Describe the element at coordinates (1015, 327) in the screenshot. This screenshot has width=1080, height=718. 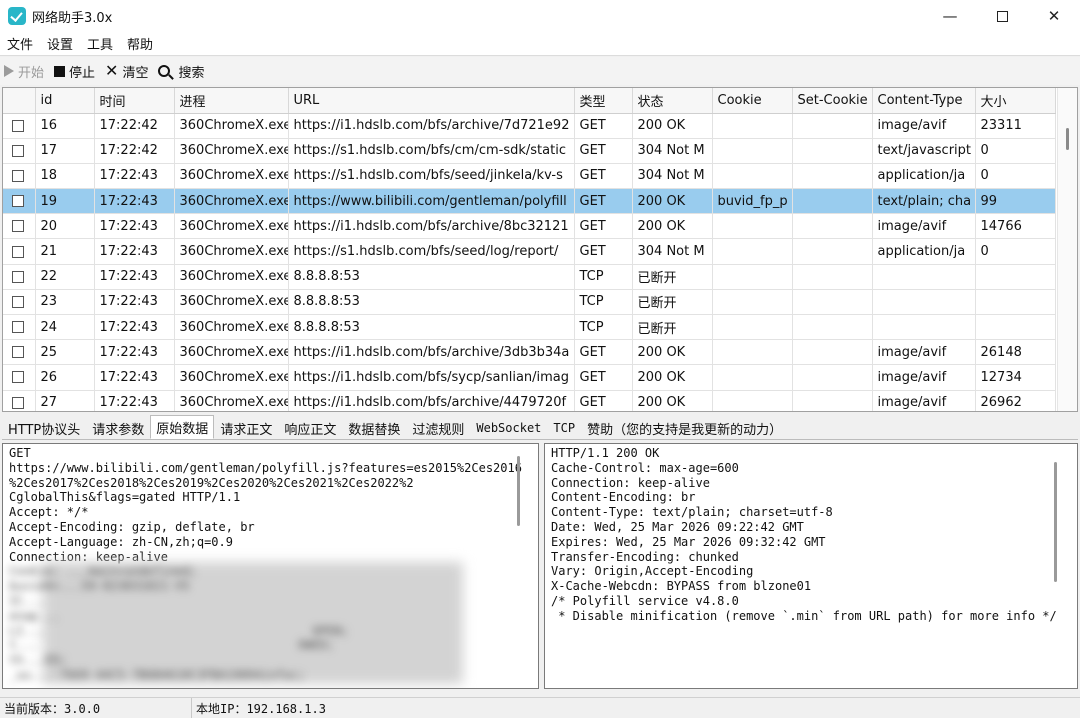
I see `cell-size` at that location.